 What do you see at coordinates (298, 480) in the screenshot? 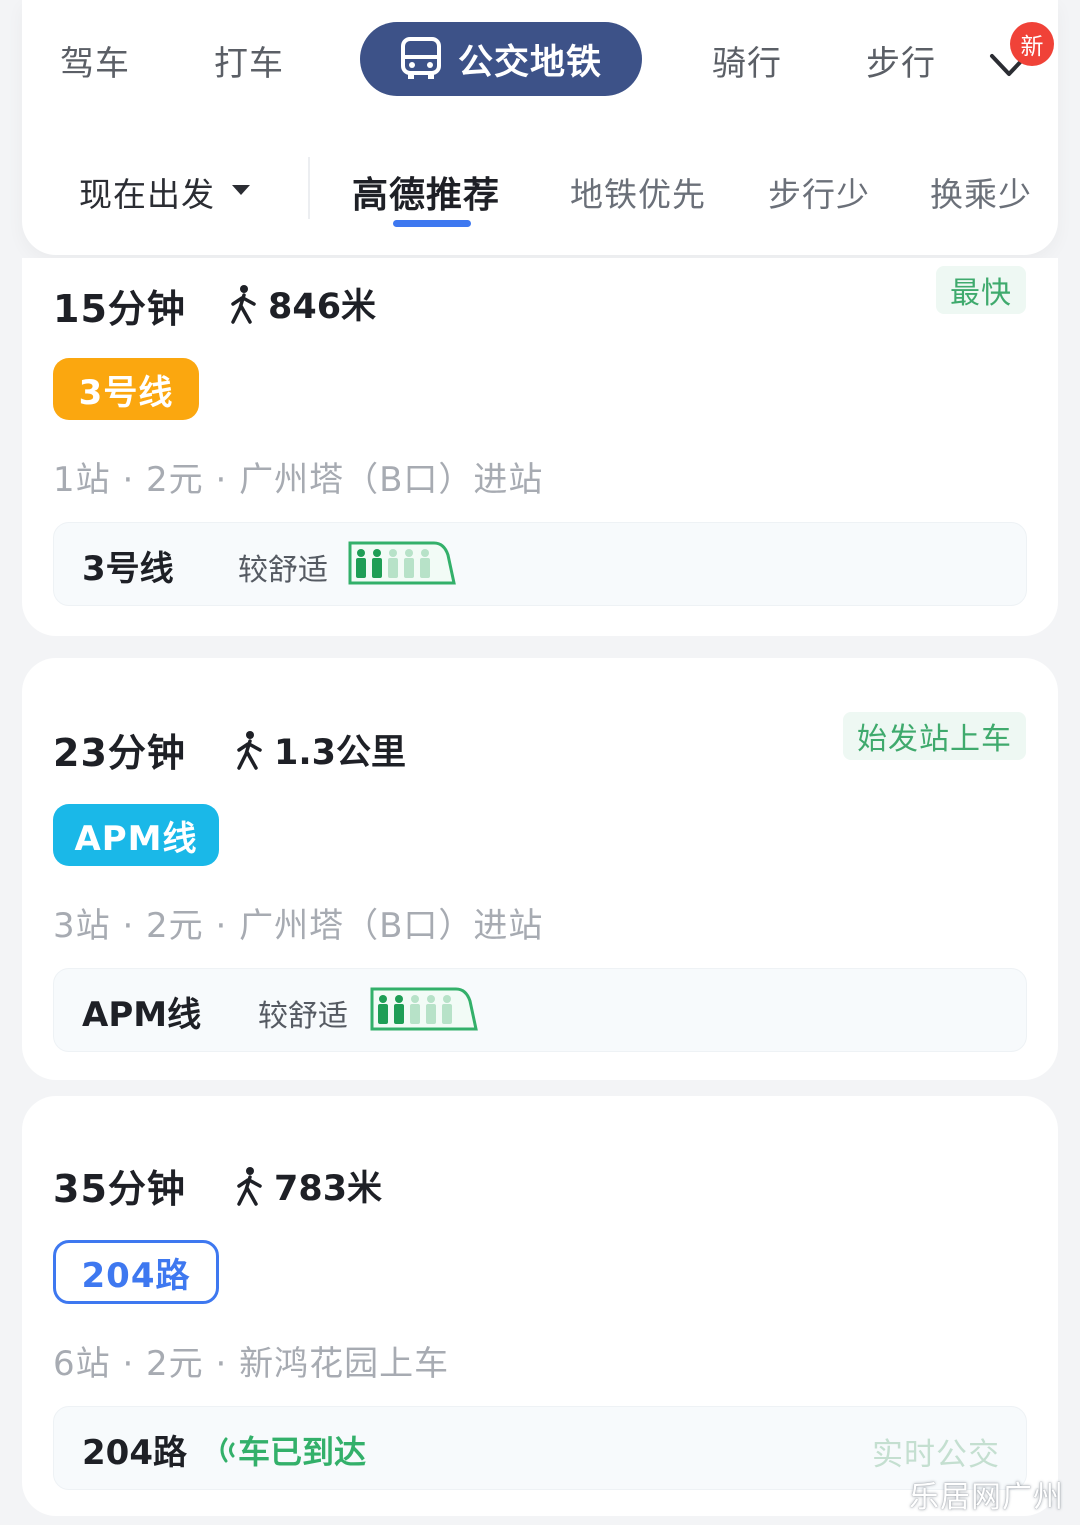
I see `route-info: 1站 · 2元 · 广州塔（B口）进站` at bounding box center [298, 480].